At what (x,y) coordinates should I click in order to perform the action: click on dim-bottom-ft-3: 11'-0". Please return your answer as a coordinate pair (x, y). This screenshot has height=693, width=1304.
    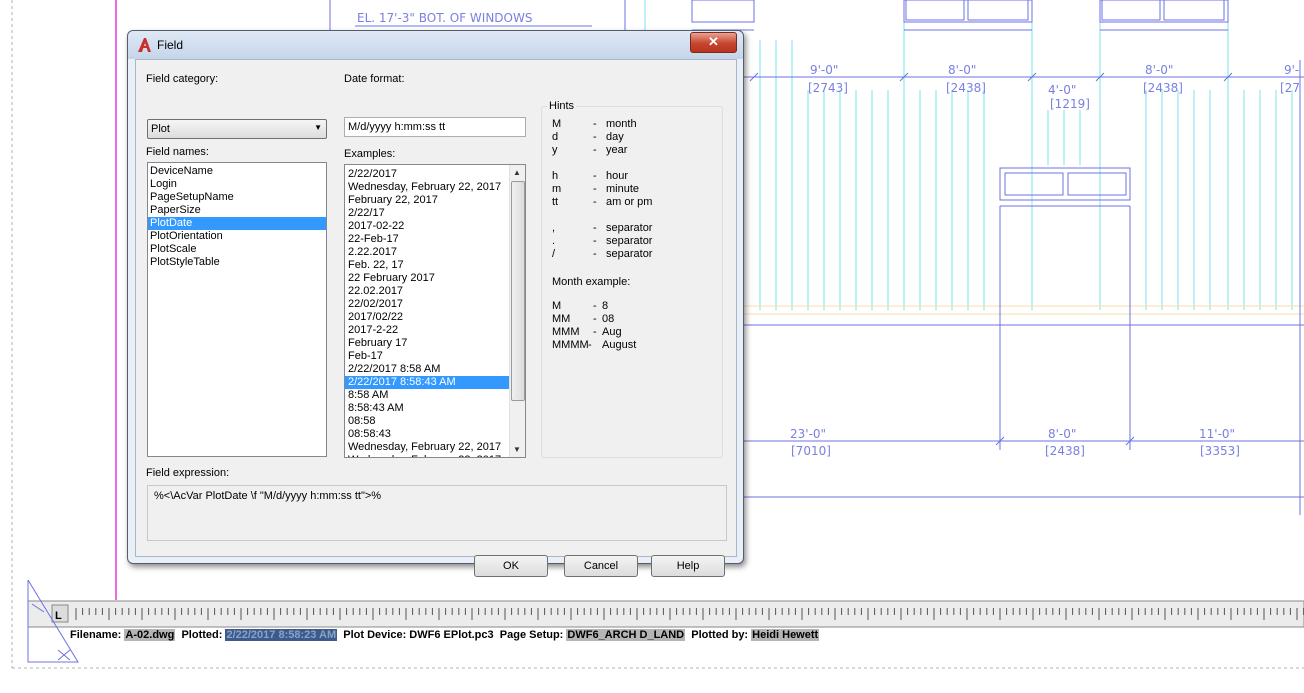
    Looking at the image, I should click on (1217, 434).